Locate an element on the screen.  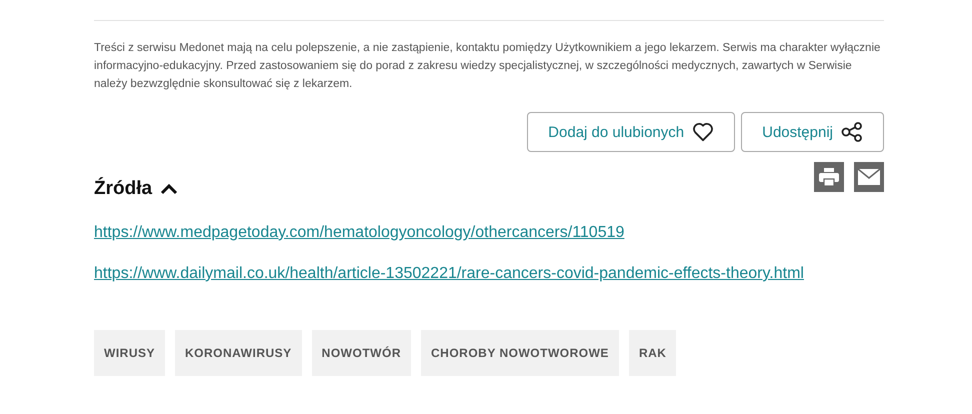
tag-link: NOWOTWÓR is located at coordinates (361, 353).